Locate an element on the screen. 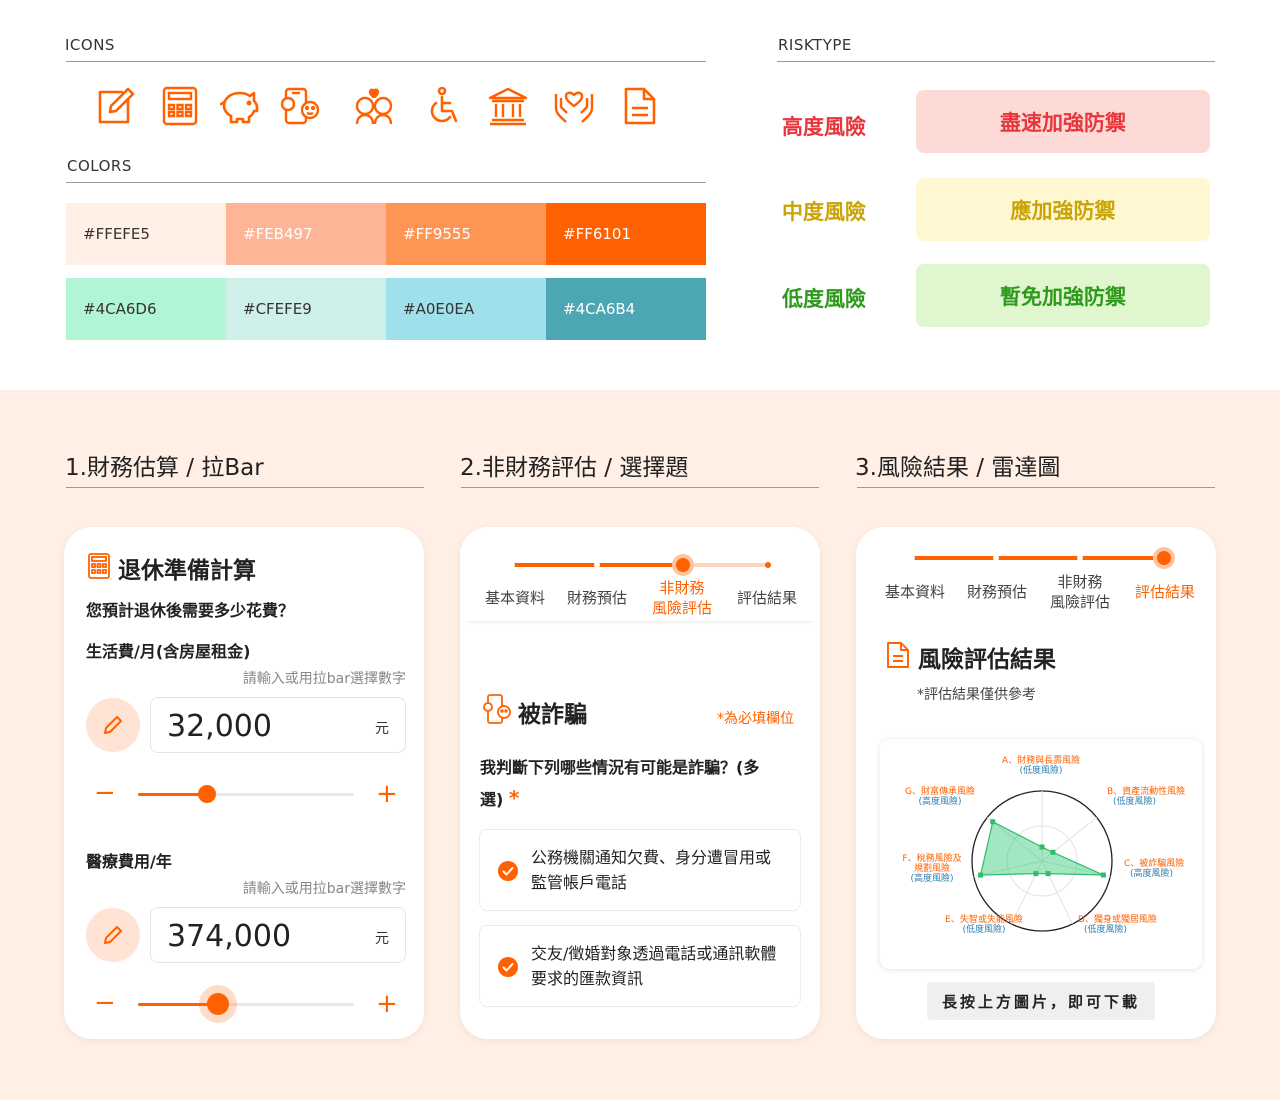 Image resolution: width=1280 pixels, height=1100 pixels. medical-cost-value: 374,000 is located at coordinates (229, 936).